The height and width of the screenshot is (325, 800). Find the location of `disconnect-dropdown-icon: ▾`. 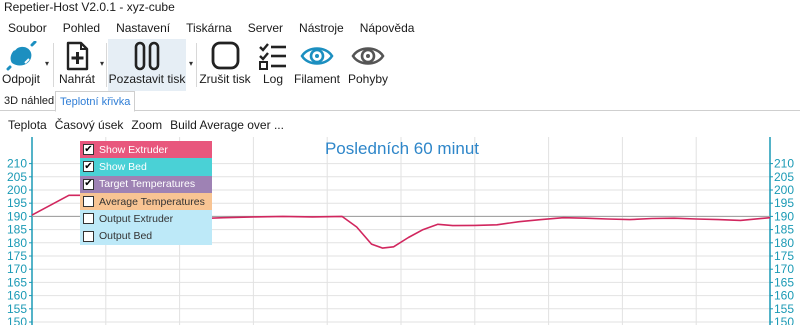

disconnect-dropdown-icon: ▾ is located at coordinates (47, 63).